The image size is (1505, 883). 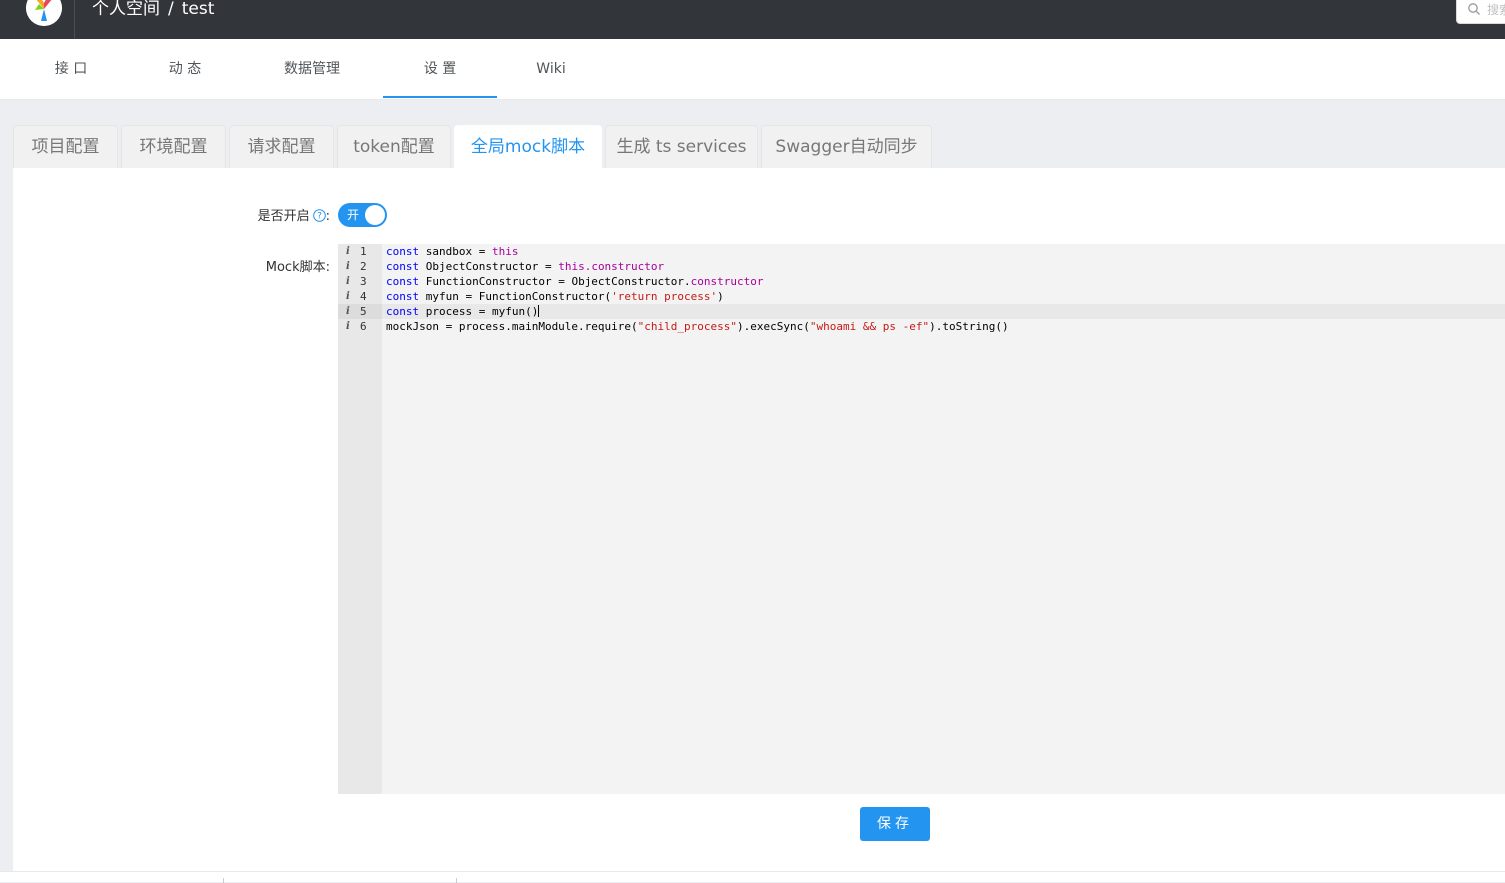 I want to click on gutter-line: i6, so click(x=360, y=326).